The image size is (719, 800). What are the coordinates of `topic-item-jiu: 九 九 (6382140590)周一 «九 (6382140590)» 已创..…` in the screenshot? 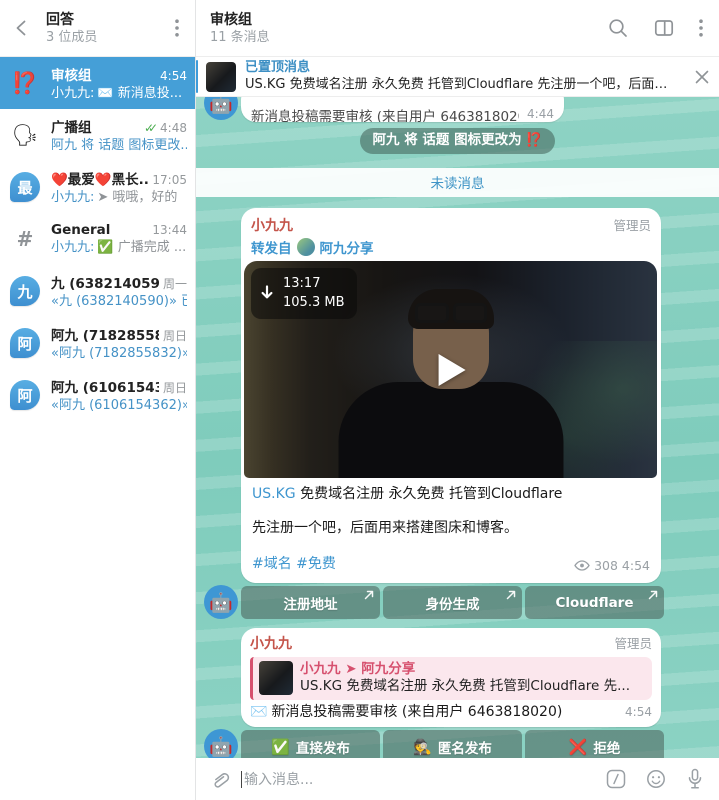 It's located at (97, 291).